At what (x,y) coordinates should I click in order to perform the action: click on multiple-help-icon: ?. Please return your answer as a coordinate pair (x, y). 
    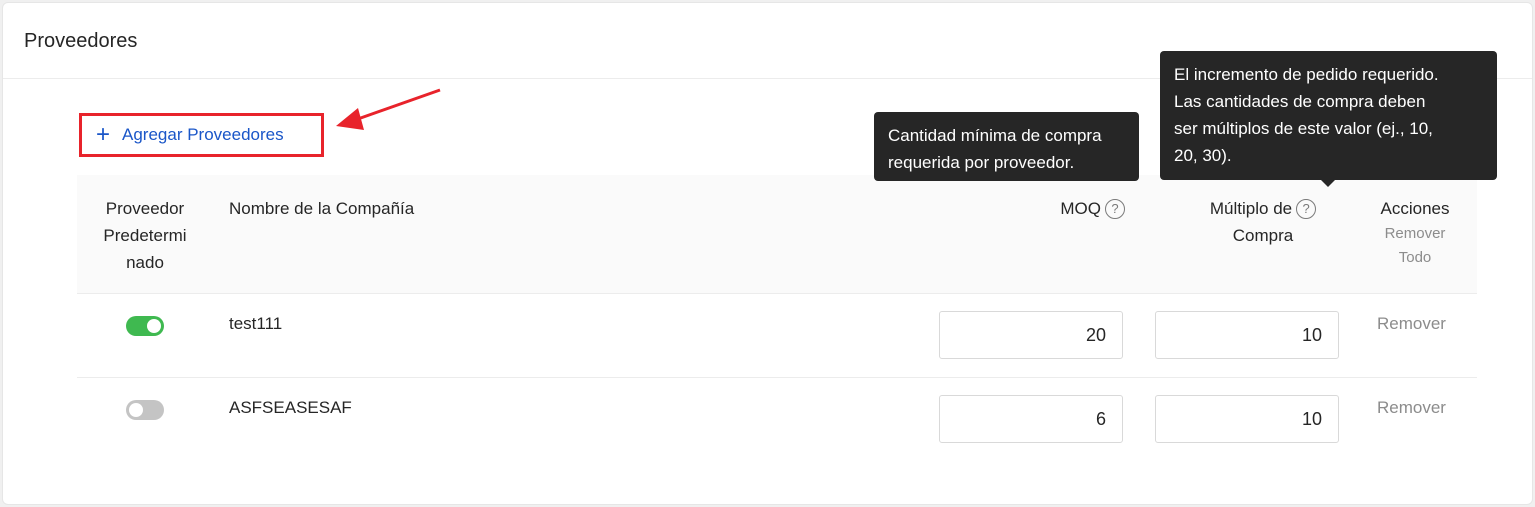
    Looking at the image, I should click on (1306, 208).